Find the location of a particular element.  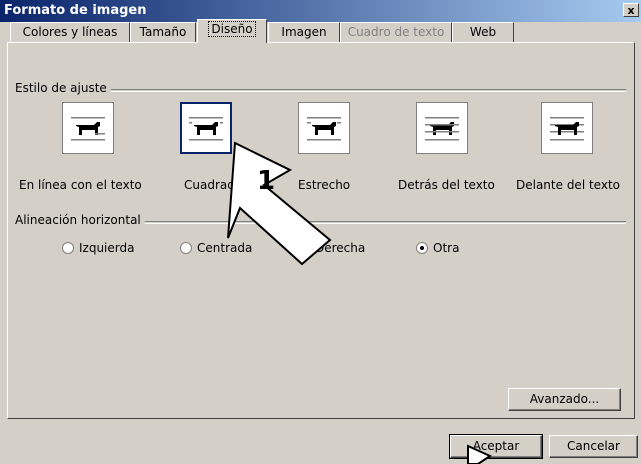

tab-label: Diseño is located at coordinates (232, 29).